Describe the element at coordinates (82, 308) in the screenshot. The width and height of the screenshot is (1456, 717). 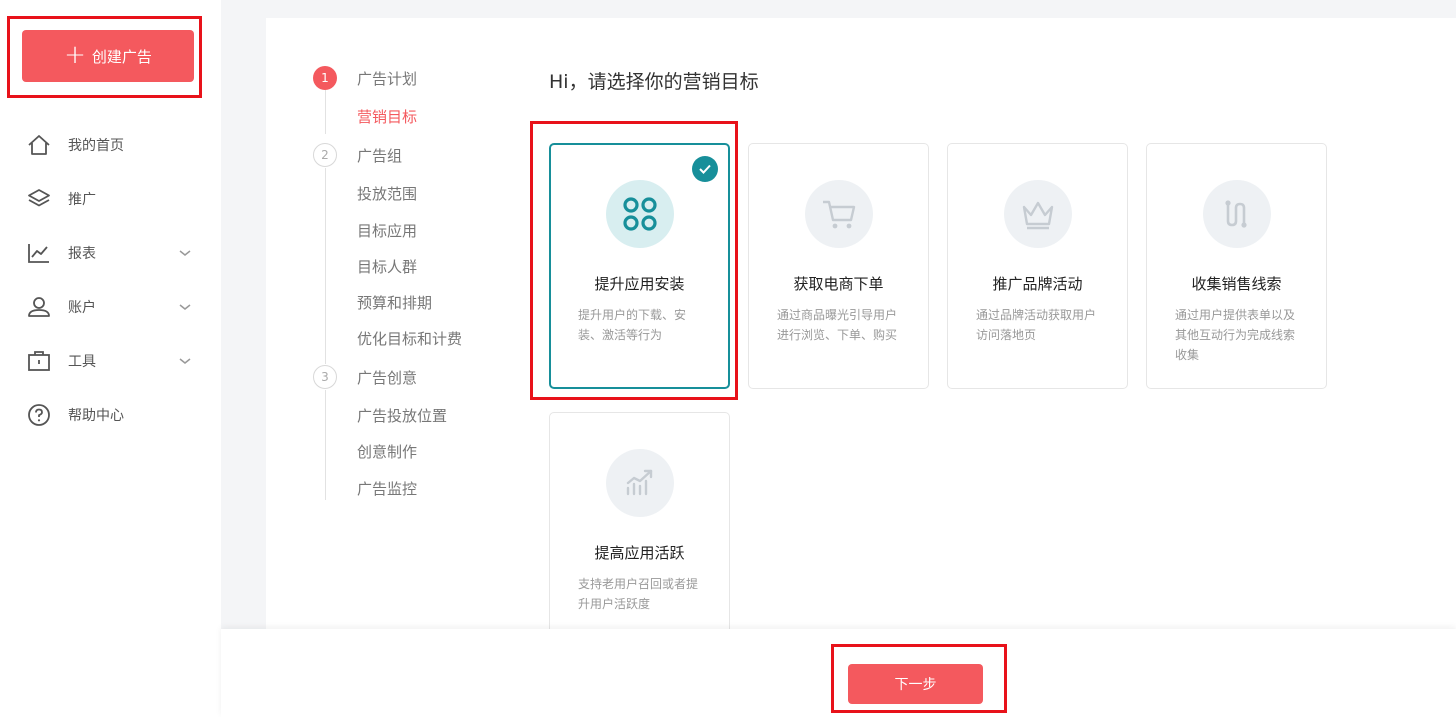
I see `sidebar-item-label: 账户` at that location.